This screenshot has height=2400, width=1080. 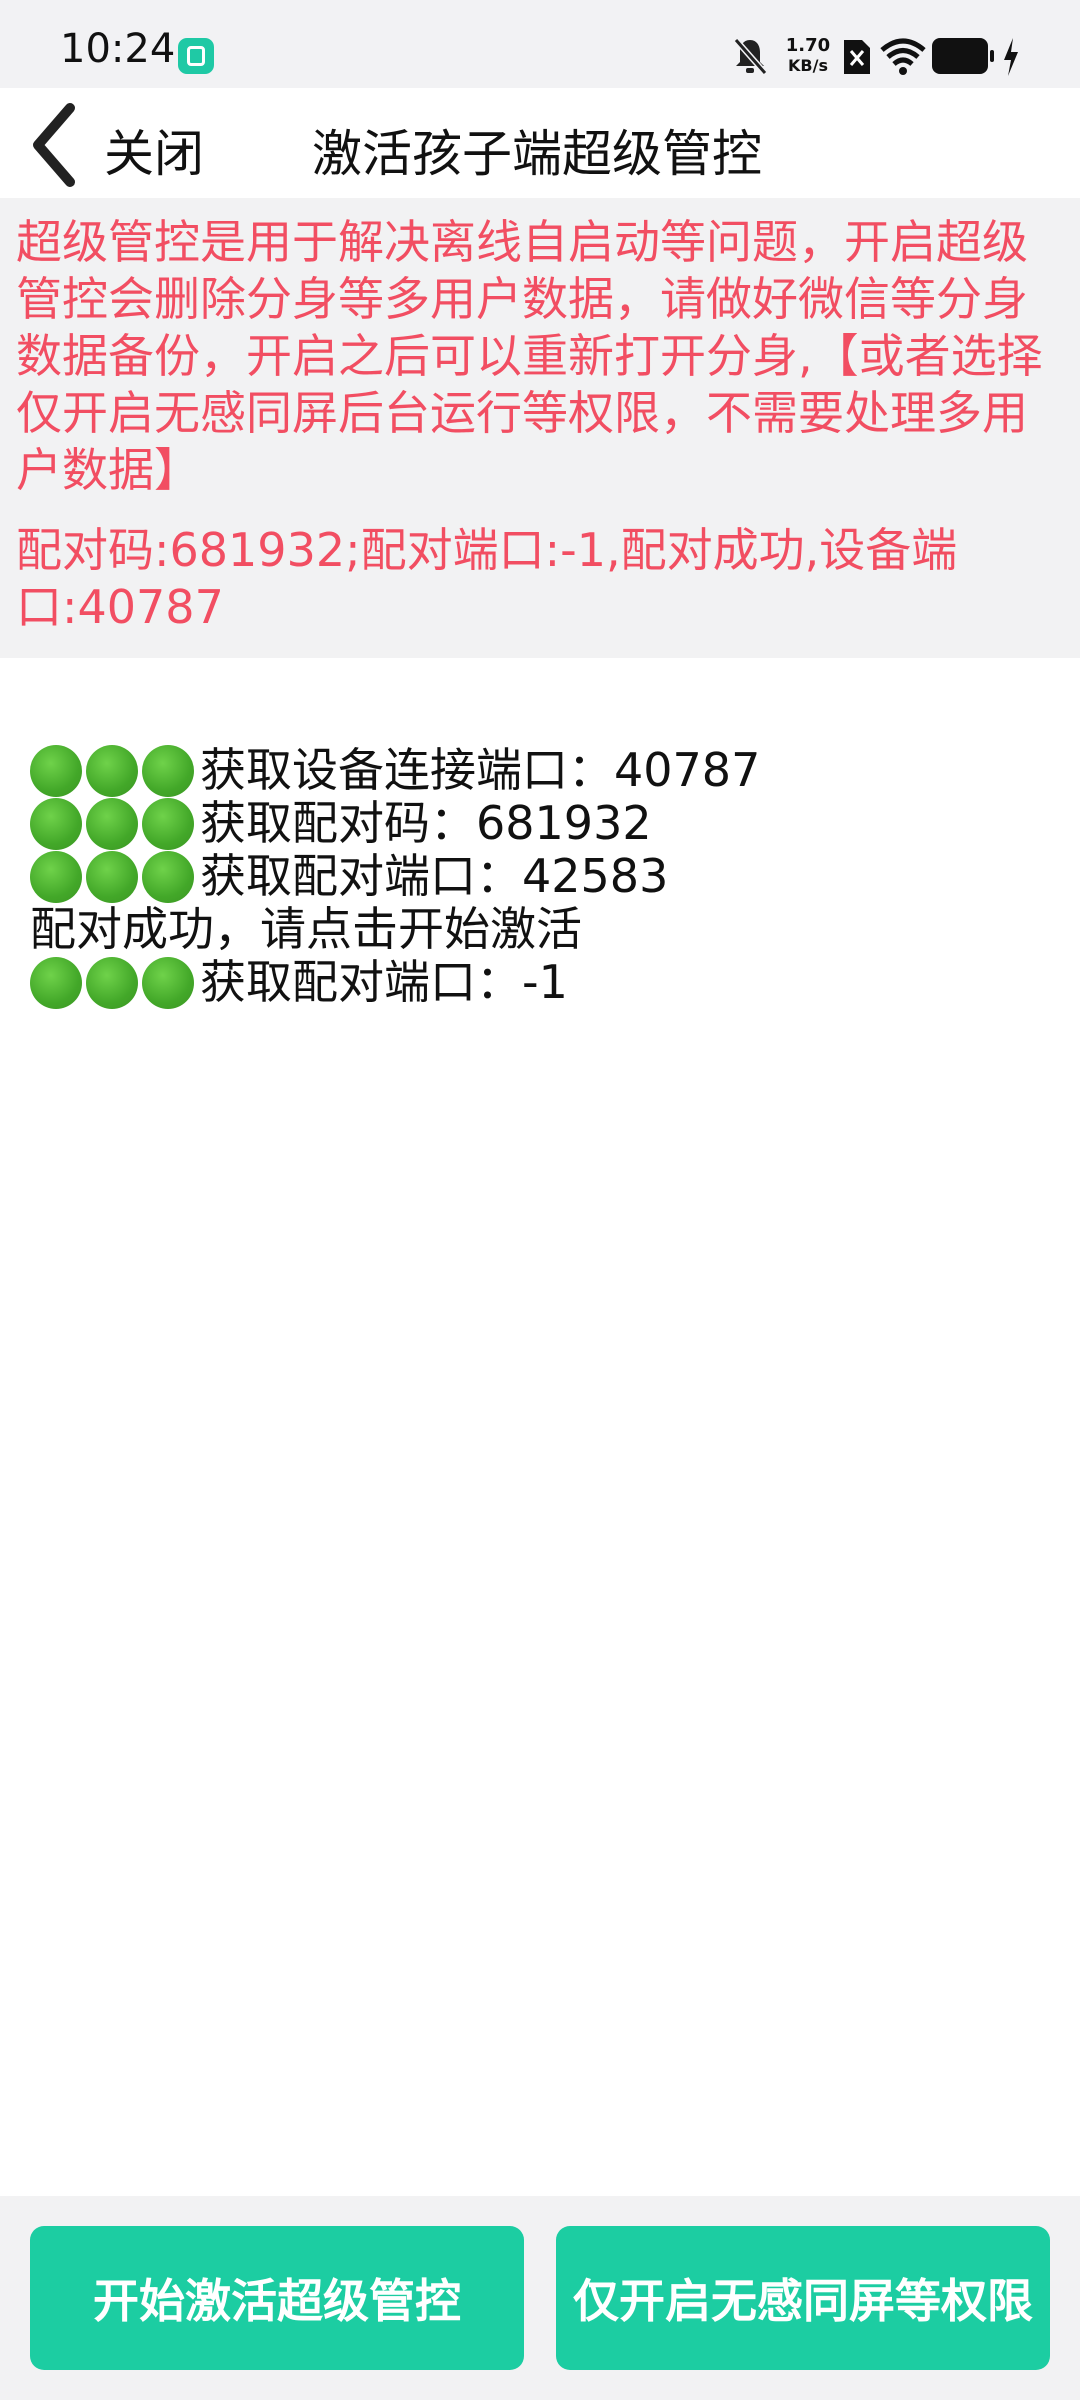 I want to click on close-button: 关闭, so click(x=154, y=150).